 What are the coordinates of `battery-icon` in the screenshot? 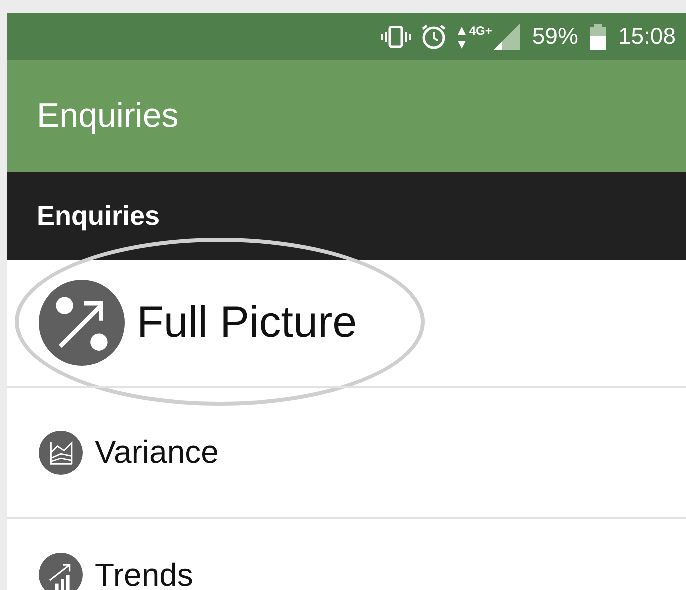 It's located at (598, 37).